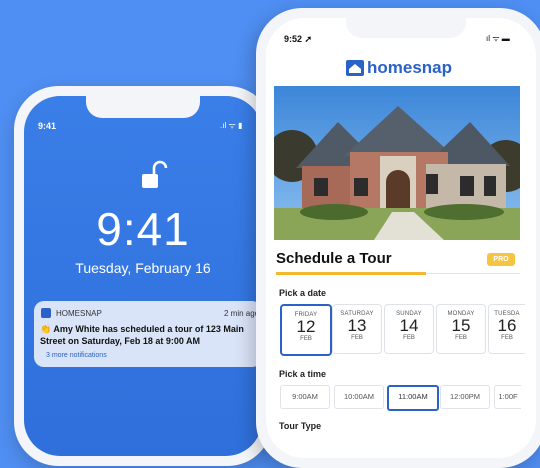  Describe the element at coordinates (501, 259) in the screenshot. I see `pro-badge: PRO` at that location.